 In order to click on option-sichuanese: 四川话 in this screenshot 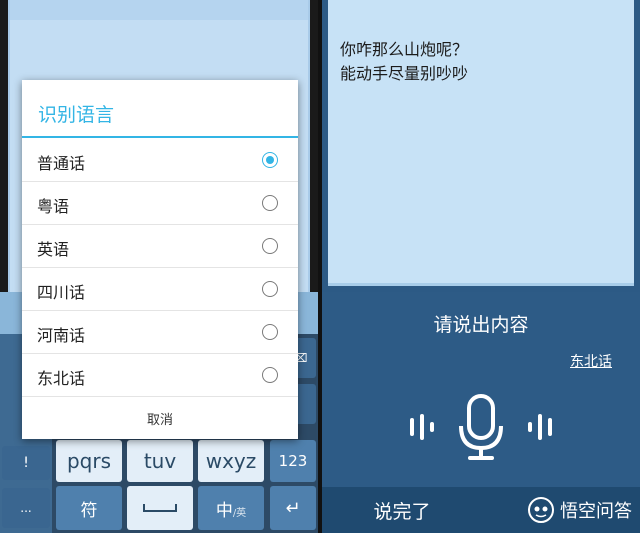, I will do `click(160, 289)`.